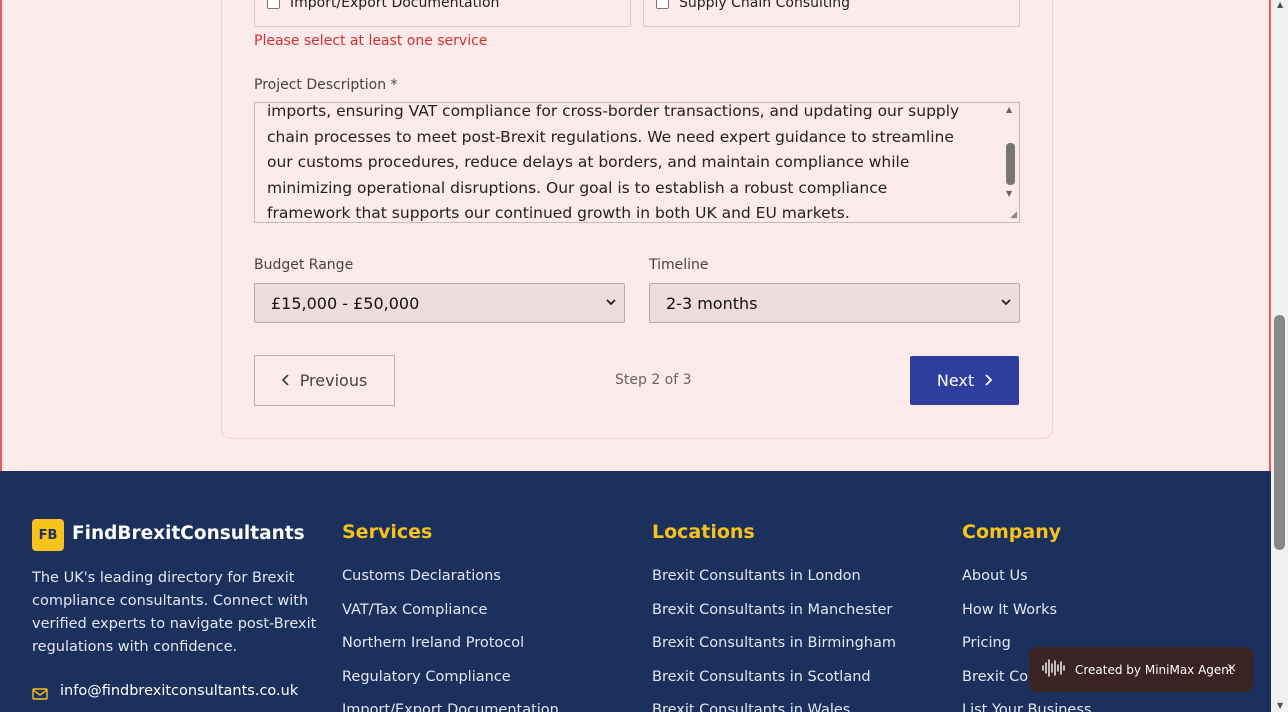 Image resolution: width=1288 pixels, height=712 pixels. I want to click on footer-link-list-business: List Your Business, so click(1026, 707).